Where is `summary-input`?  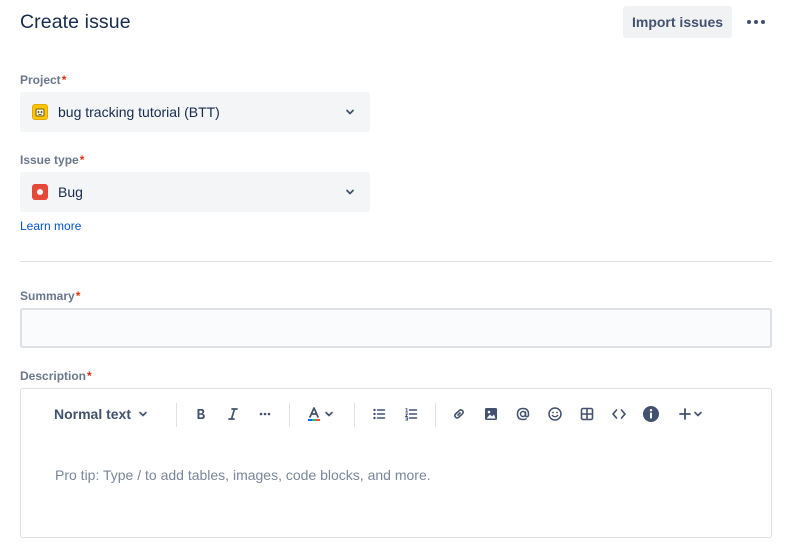 summary-input is located at coordinates (396, 328).